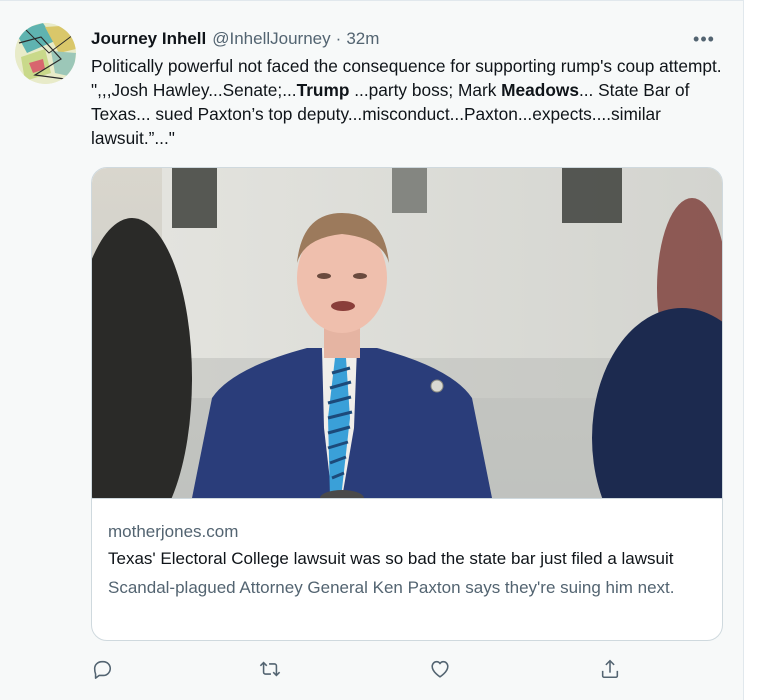 Image resolution: width=761 pixels, height=700 pixels. I want to click on author-handle: @InhellJourney, so click(271, 39).